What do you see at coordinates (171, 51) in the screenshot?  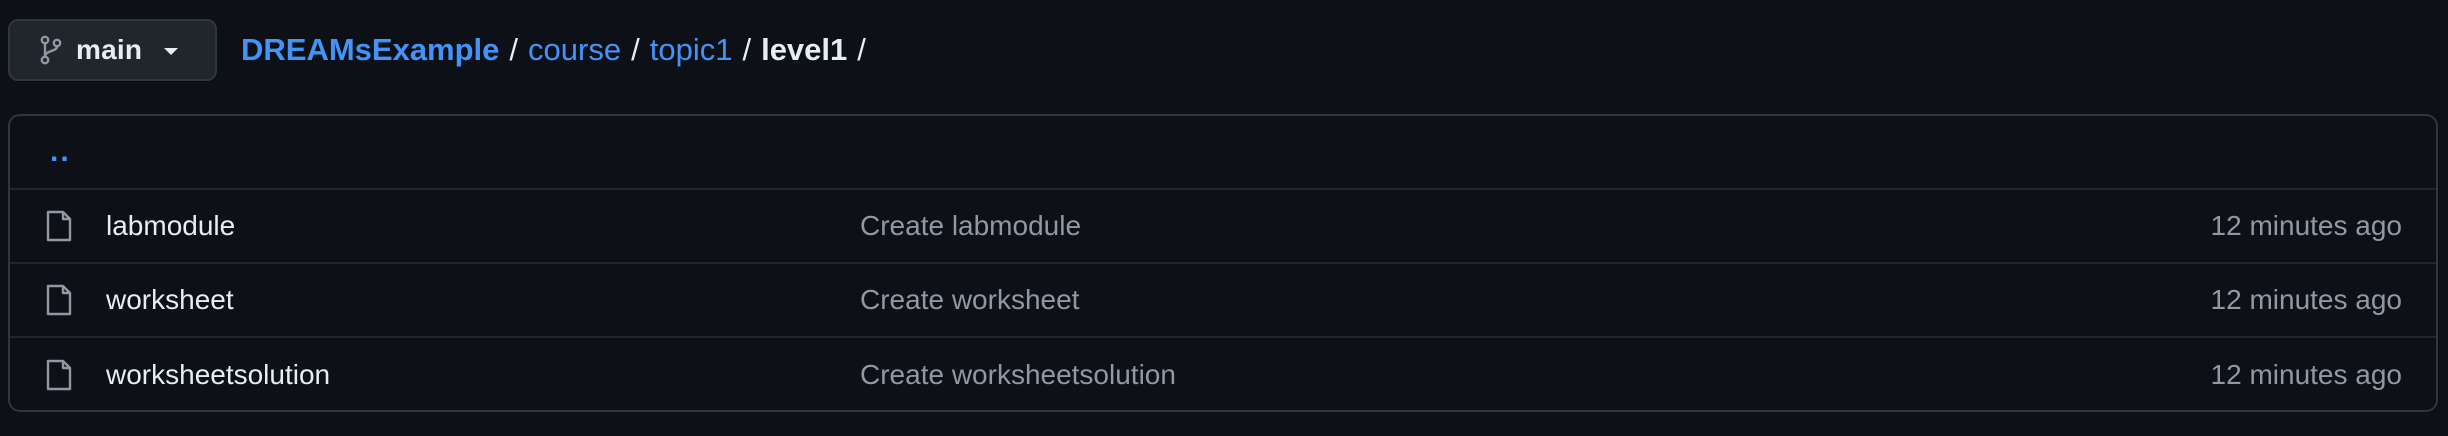 I see `chevron-down-icon` at bounding box center [171, 51].